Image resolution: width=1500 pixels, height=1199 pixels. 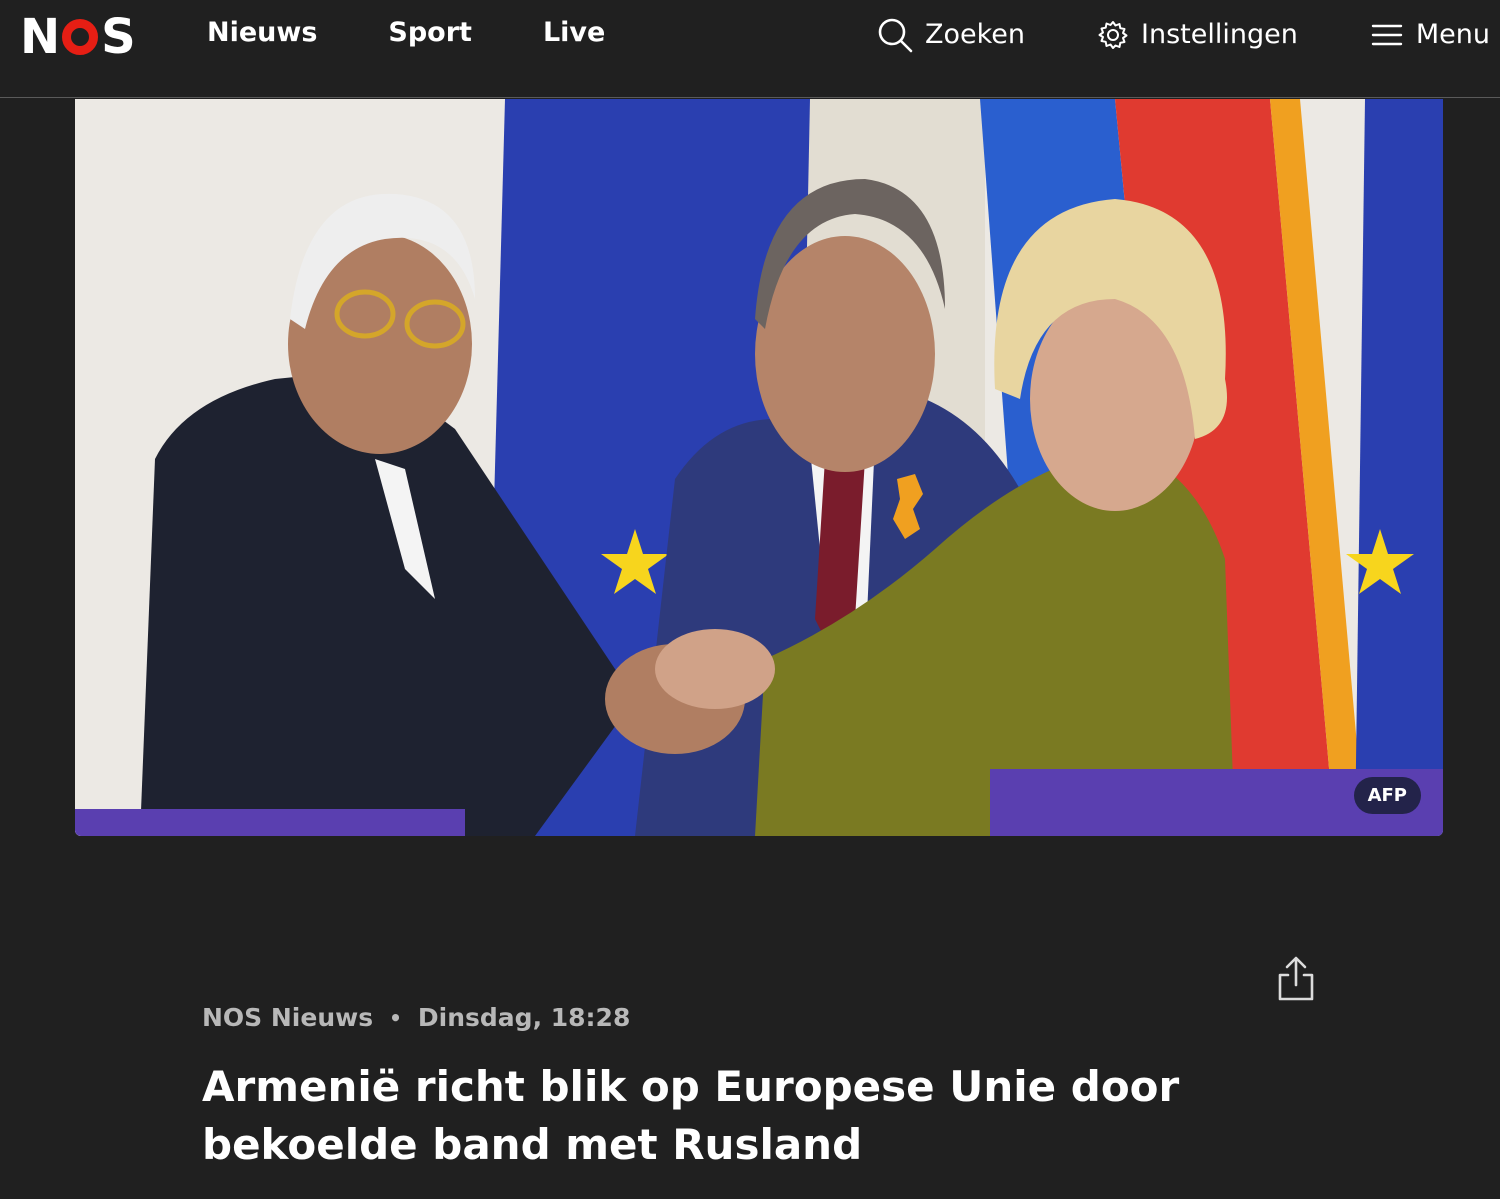 What do you see at coordinates (1113, 35) in the screenshot?
I see `gear-icon` at bounding box center [1113, 35].